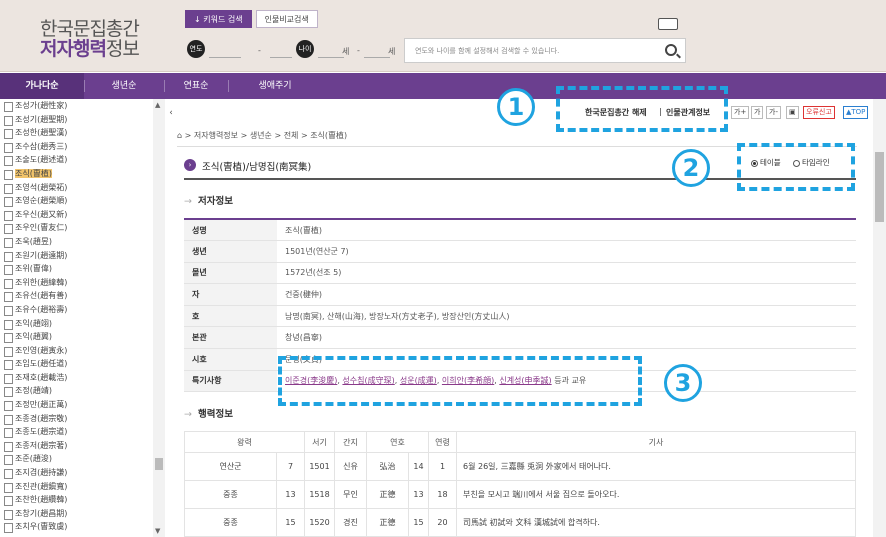  What do you see at coordinates (82, 514) in the screenshot?
I see `list-item: 조창기(趙昌期)` at bounding box center [82, 514].